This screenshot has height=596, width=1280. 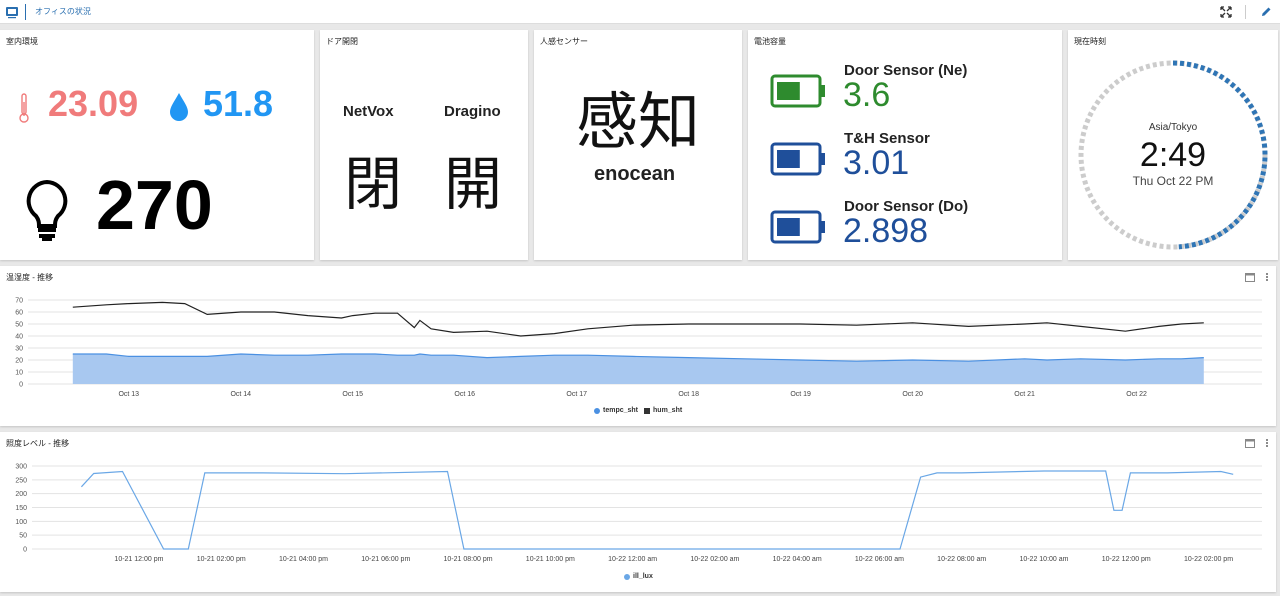 What do you see at coordinates (19, 313) in the screenshot?
I see `y-tick-label: 60` at bounding box center [19, 313].